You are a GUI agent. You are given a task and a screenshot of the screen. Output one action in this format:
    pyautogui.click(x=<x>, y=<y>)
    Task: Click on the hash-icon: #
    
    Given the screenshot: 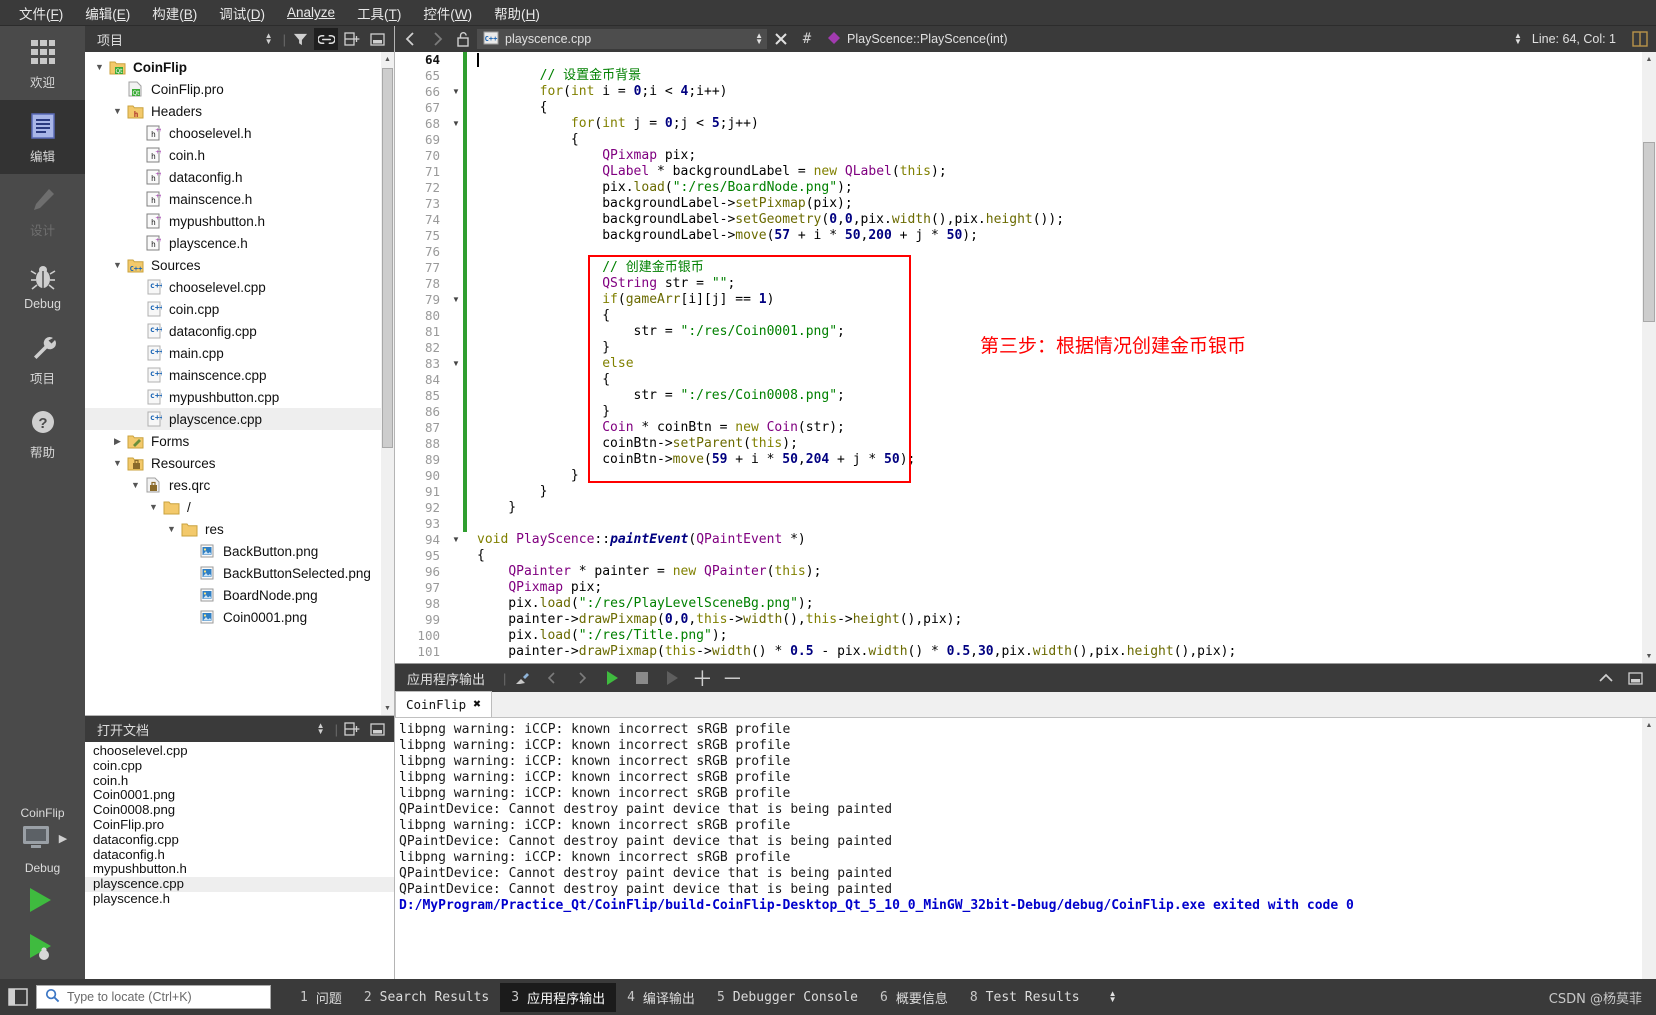 What is the action you would take?
    pyautogui.click(x=807, y=39)
    